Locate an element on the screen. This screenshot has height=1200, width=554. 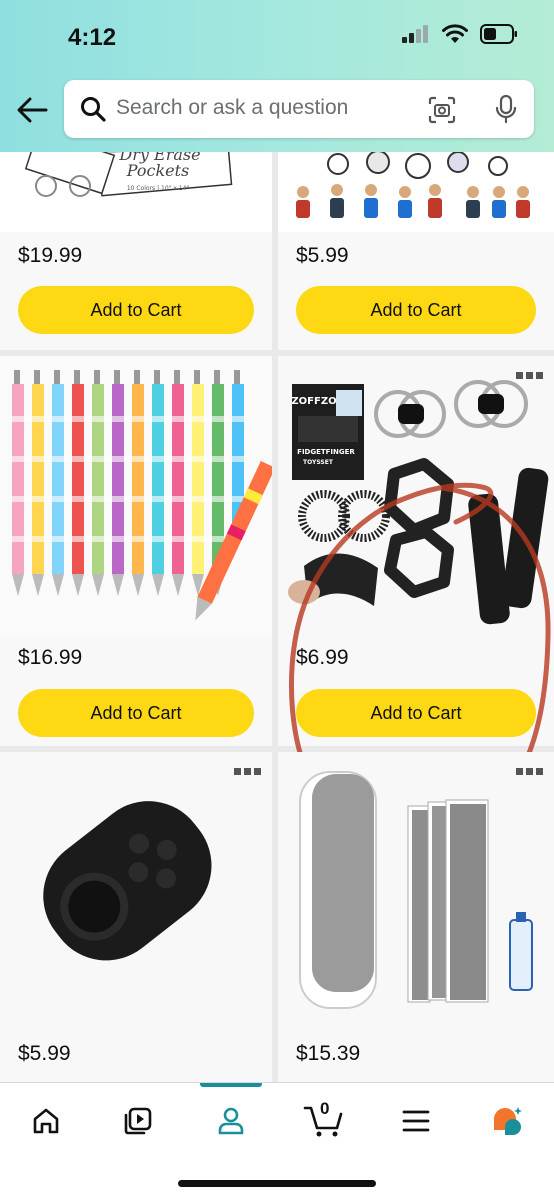
tab-account is located at coordinates (231, 1121).